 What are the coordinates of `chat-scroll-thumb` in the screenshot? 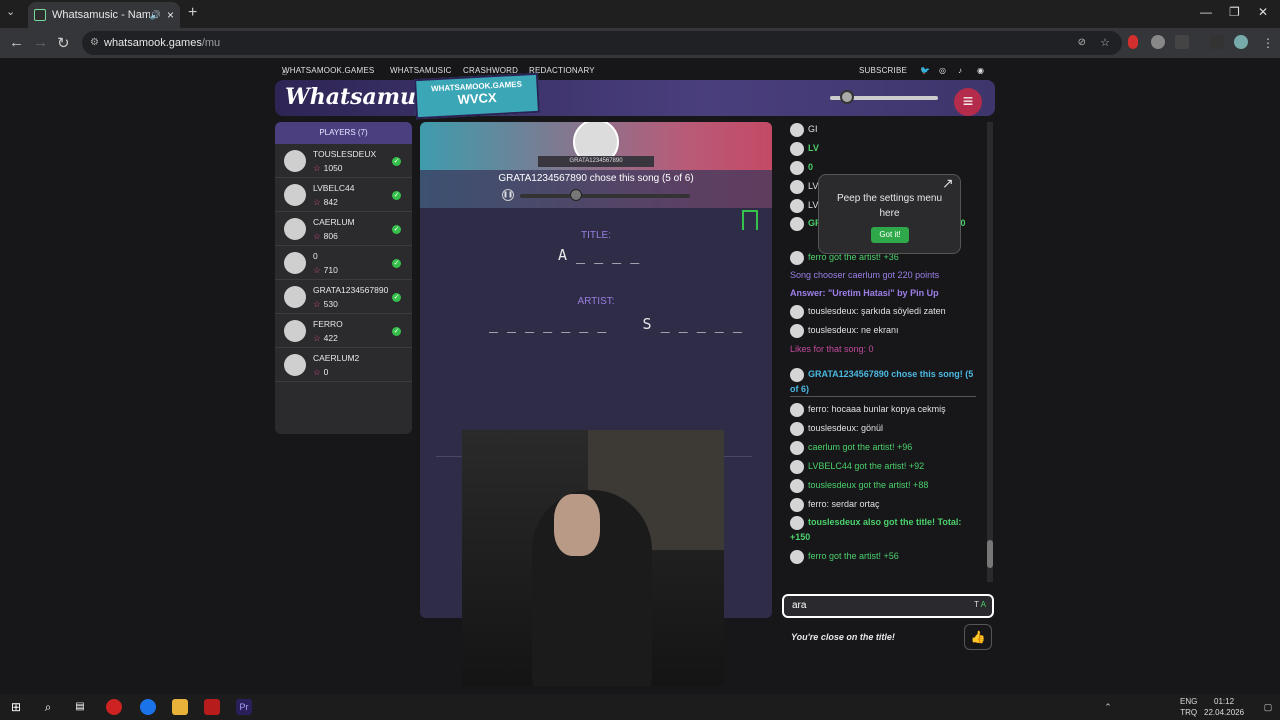 It's located at (990, 554).